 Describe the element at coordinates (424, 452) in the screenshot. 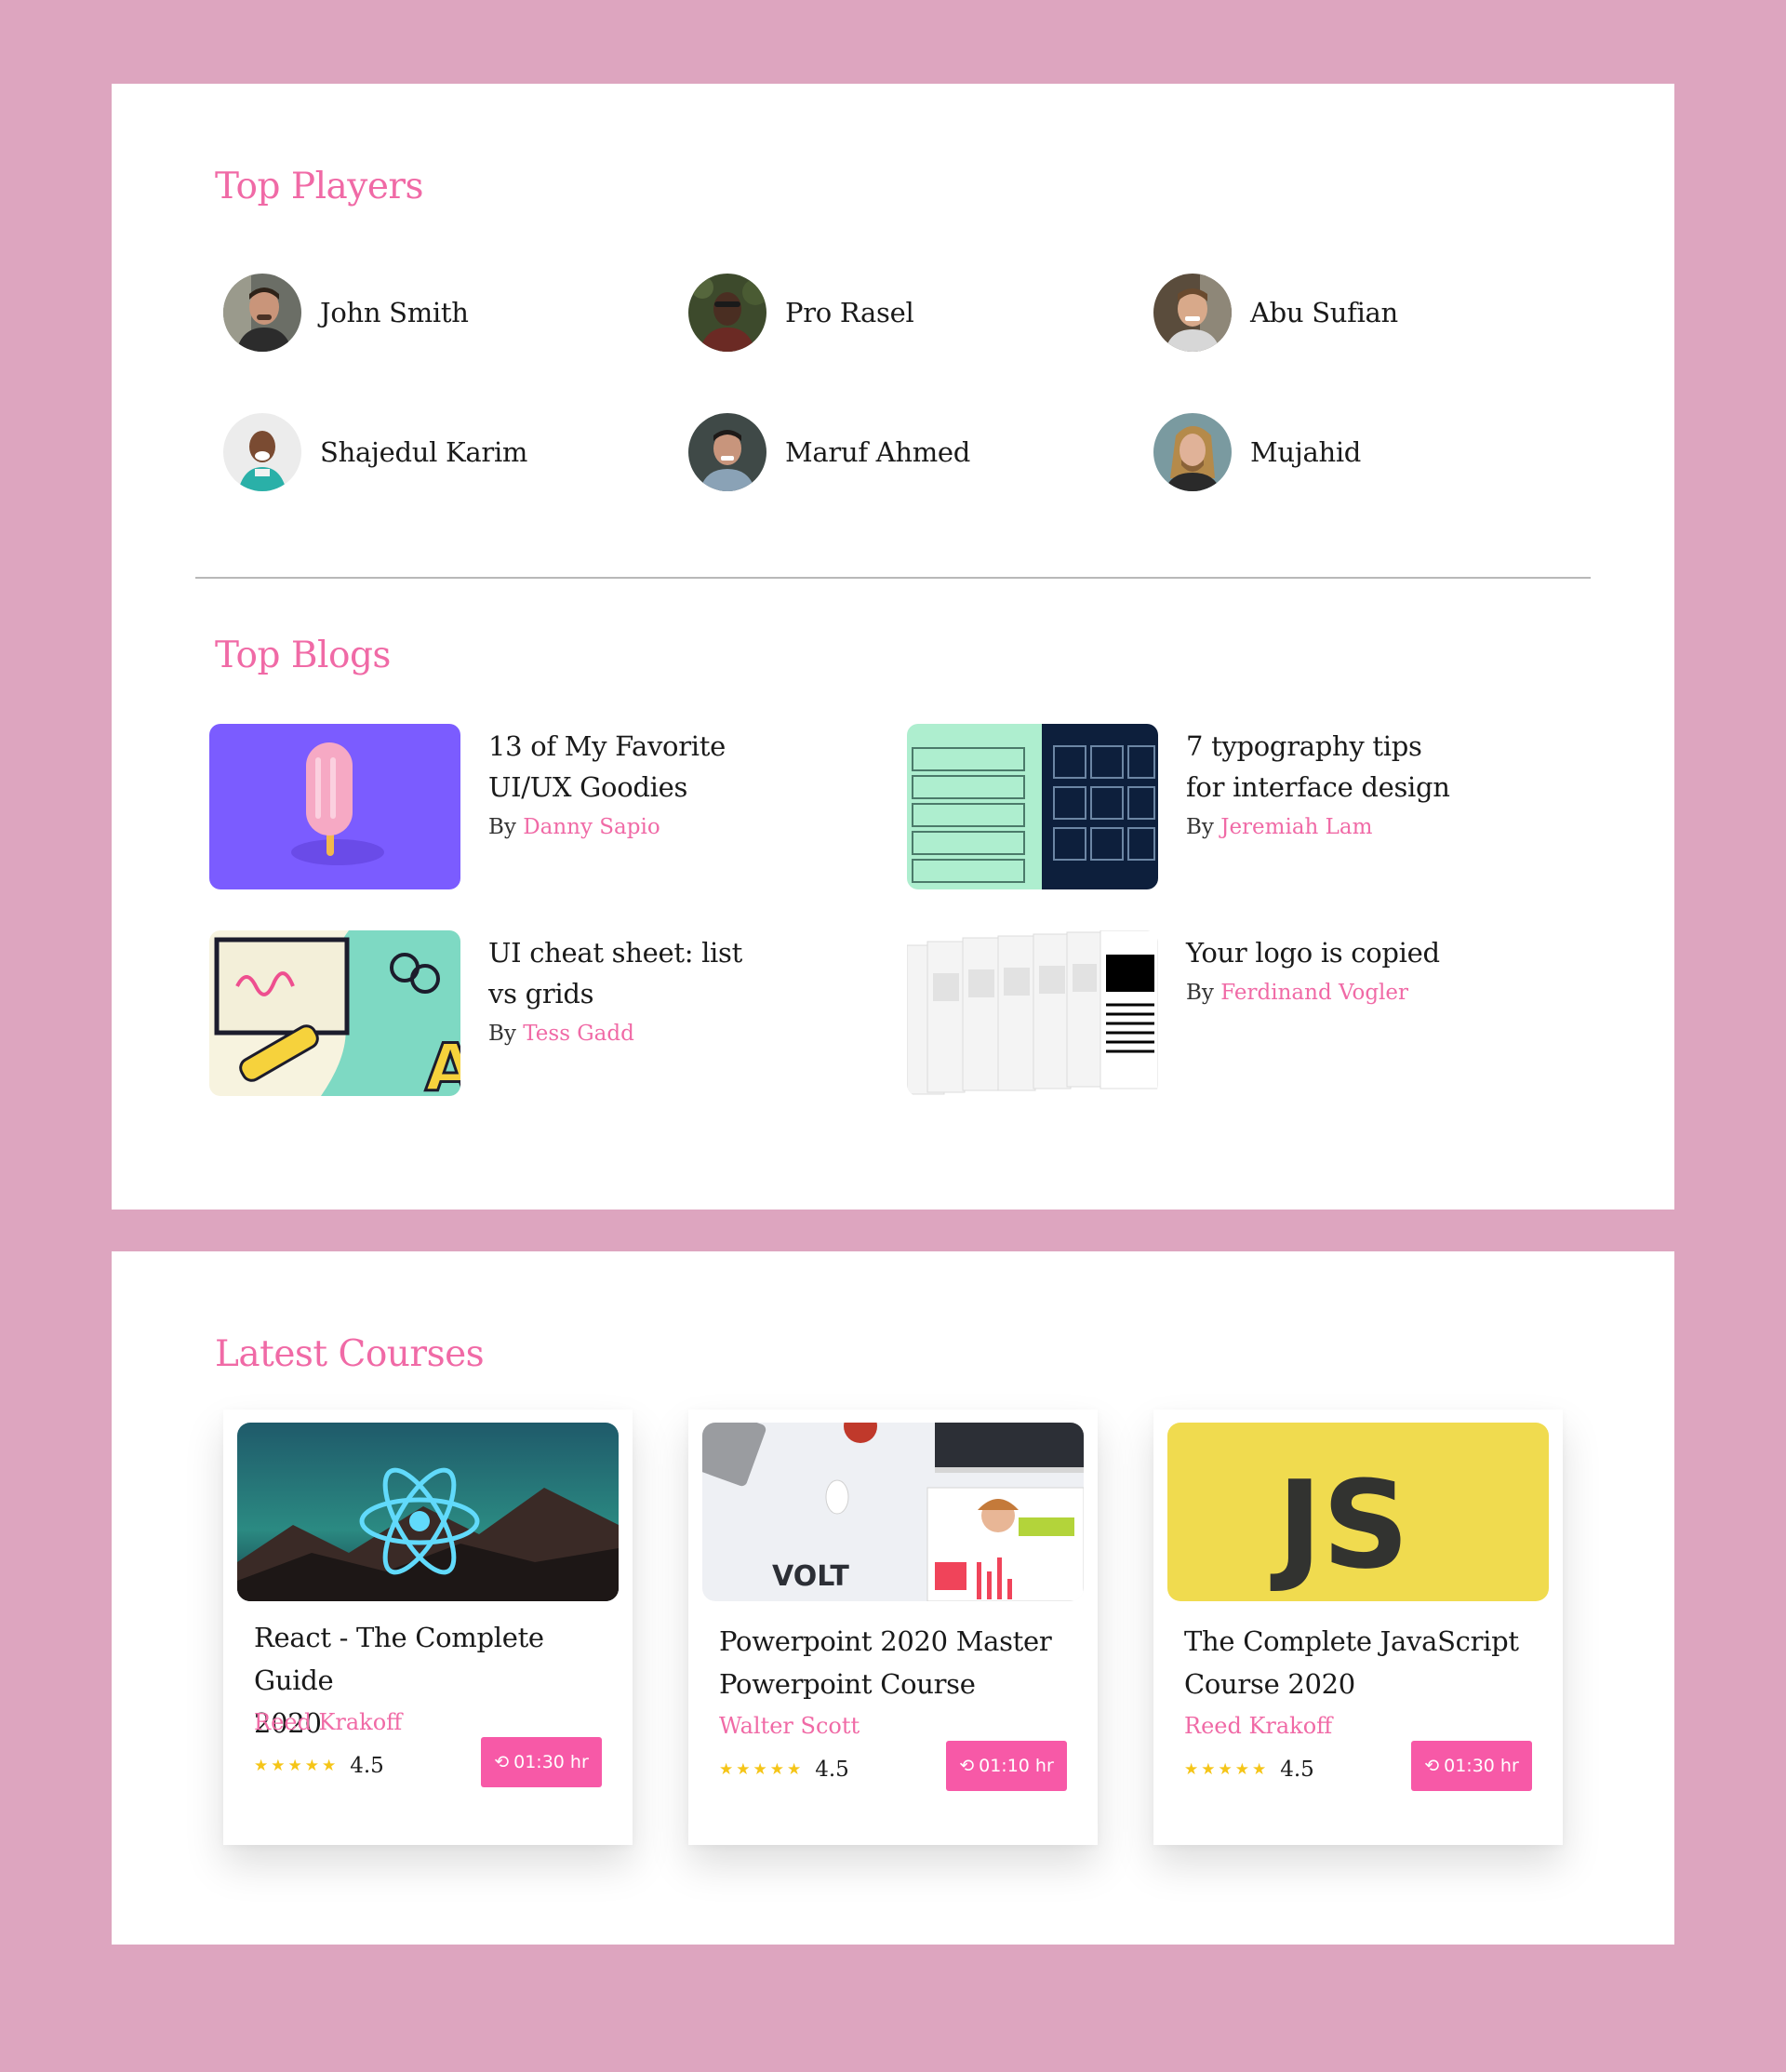

I see `player-name: Shajedul Karim` at that location.